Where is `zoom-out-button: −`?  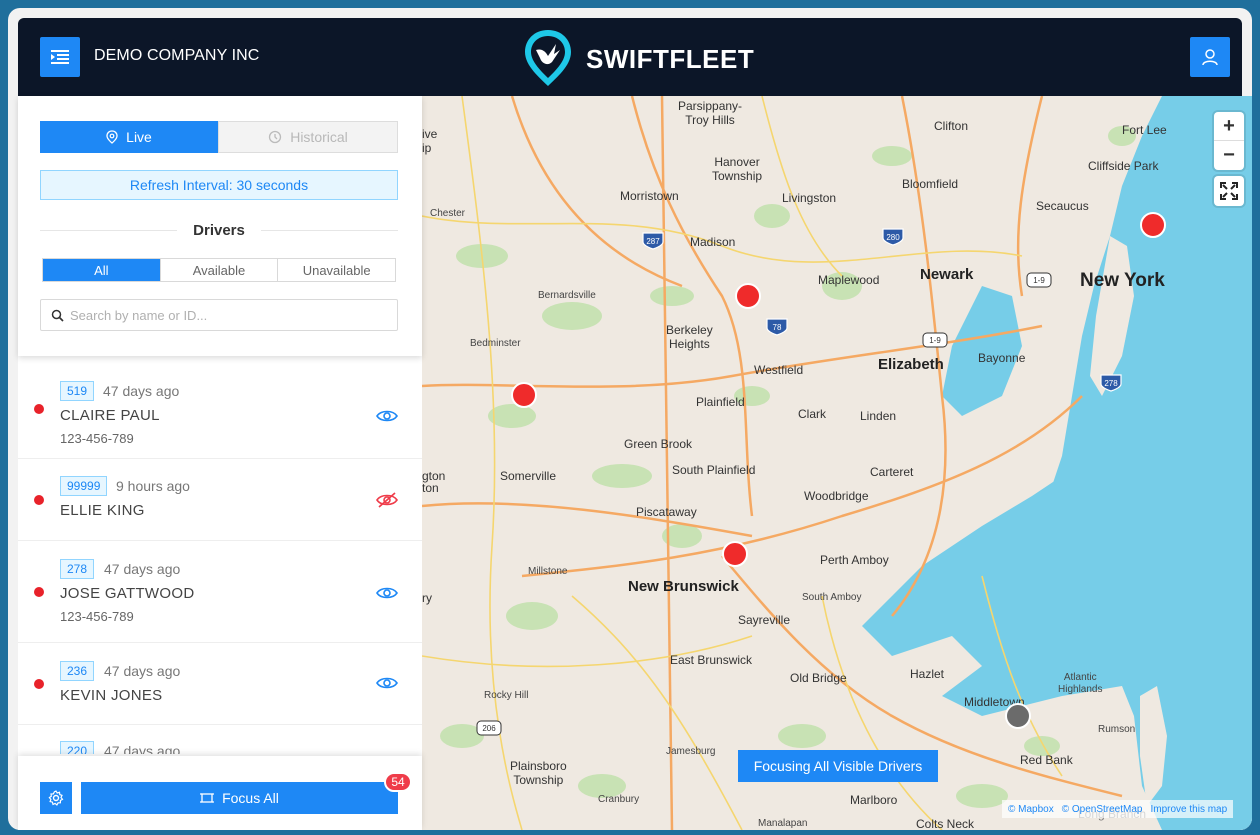
zoom-out-button: − is located at coordinates (1229, 155).